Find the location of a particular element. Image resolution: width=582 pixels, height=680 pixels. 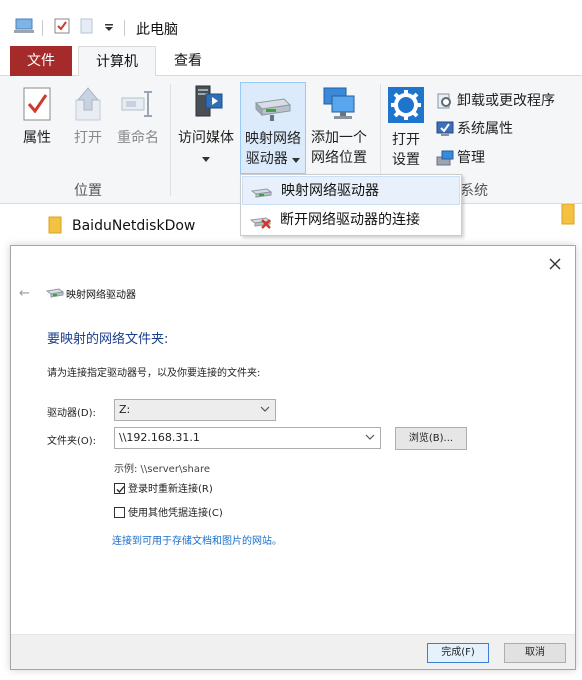

menu-item-disconnect-network-drive: 断开网络驱动器的连接 is located at coordinates (351, 220).